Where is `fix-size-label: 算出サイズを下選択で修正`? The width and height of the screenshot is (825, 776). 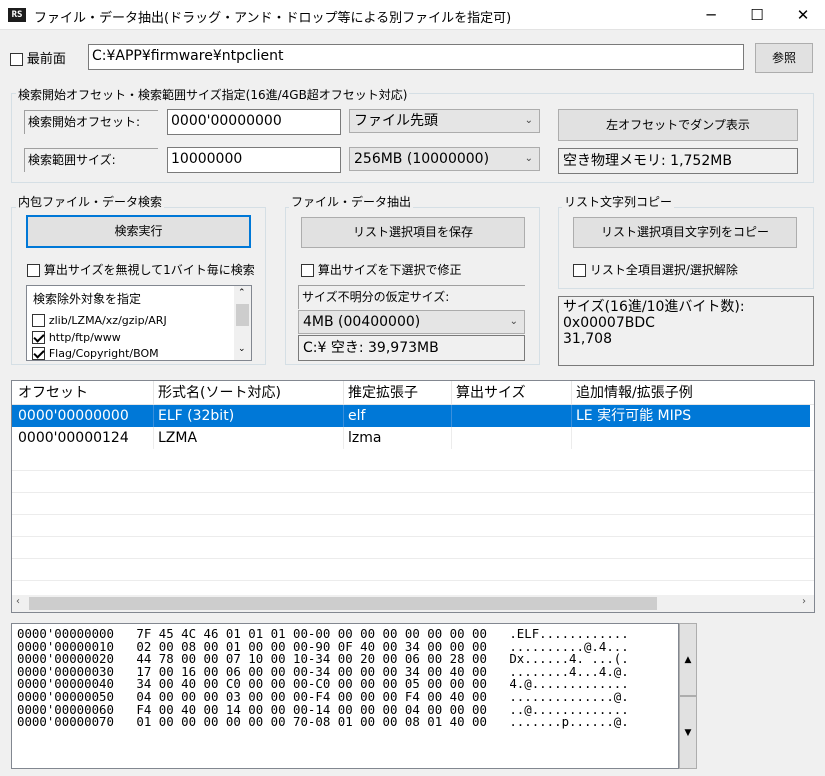 fix-size-label: 算出サイズを下選択で修正 is located at coordinates (389, 270).